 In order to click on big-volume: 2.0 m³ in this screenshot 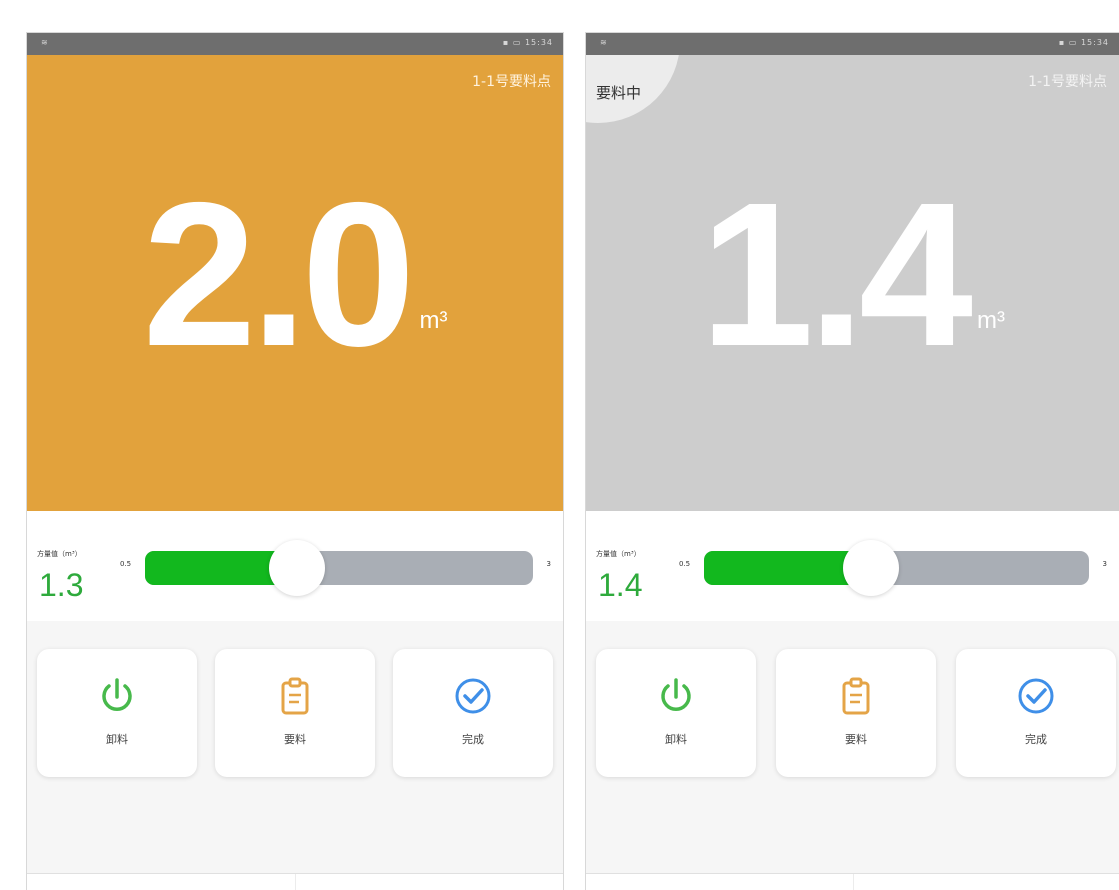, I will do `click(295, 275)`.